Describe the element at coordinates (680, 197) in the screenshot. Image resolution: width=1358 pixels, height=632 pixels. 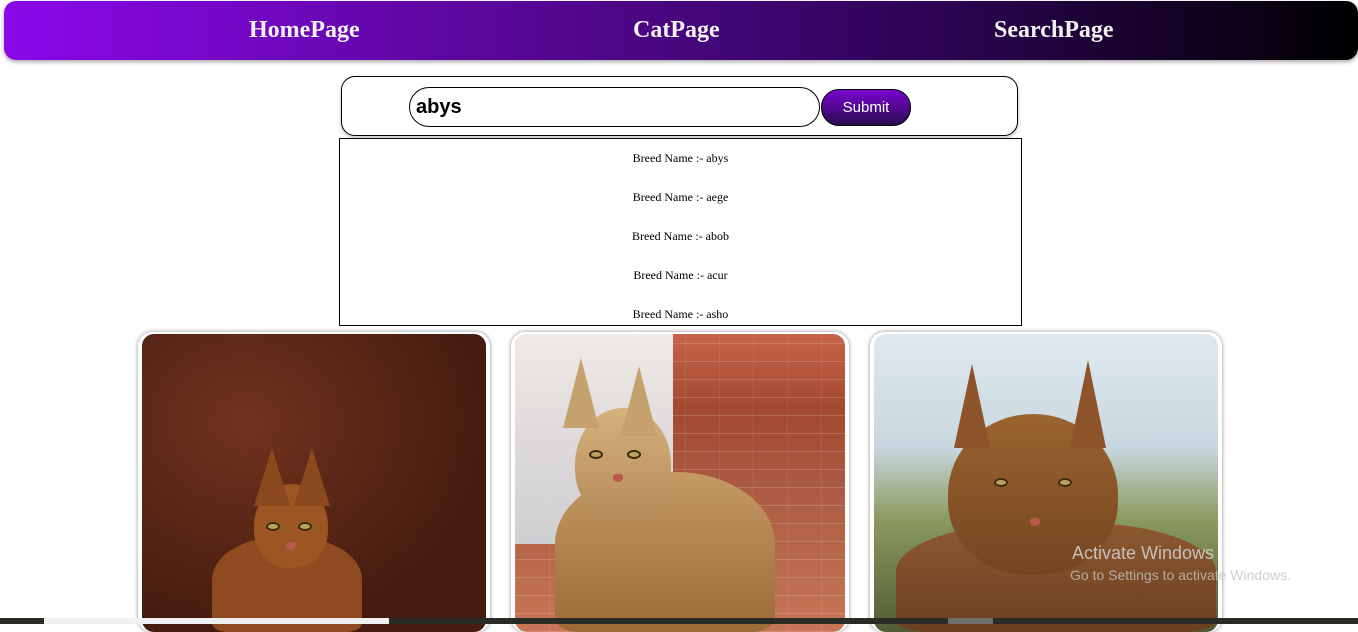
I see `suggestion-item: Breed Name :- aege` at that location.